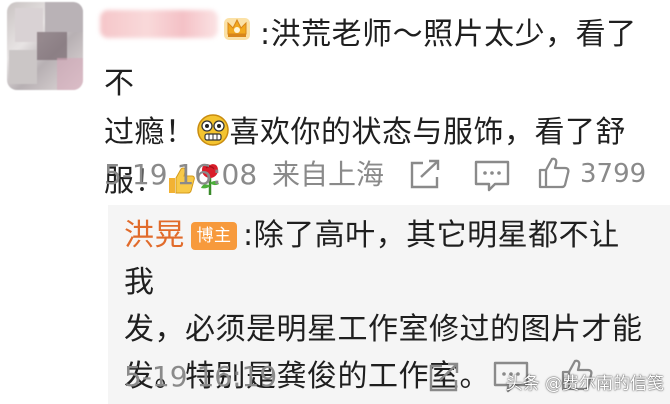  Describe the element at coordinates (554, 173) in the screenshot. I see `like-icon` at that location.